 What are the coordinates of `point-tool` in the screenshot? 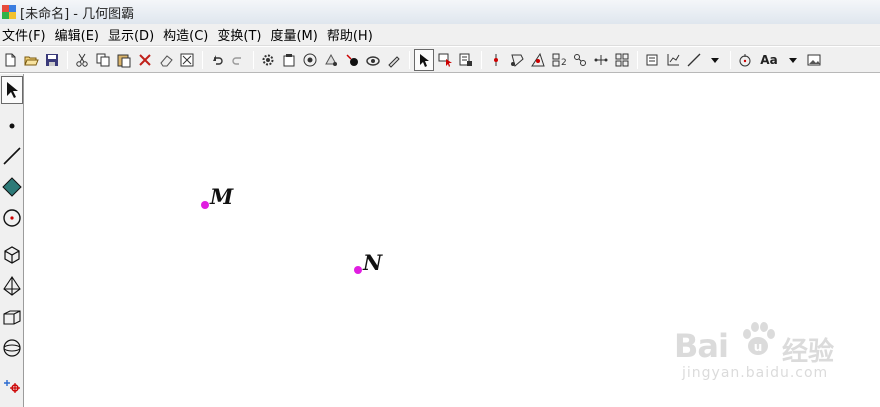 It's located at (12, 126).